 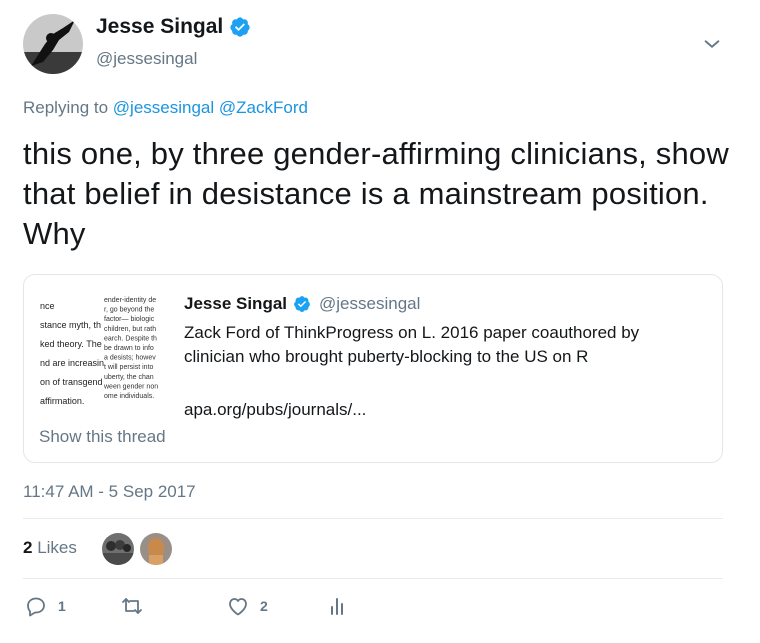 I want to click on author-avatar, so click(x=53, y=44).